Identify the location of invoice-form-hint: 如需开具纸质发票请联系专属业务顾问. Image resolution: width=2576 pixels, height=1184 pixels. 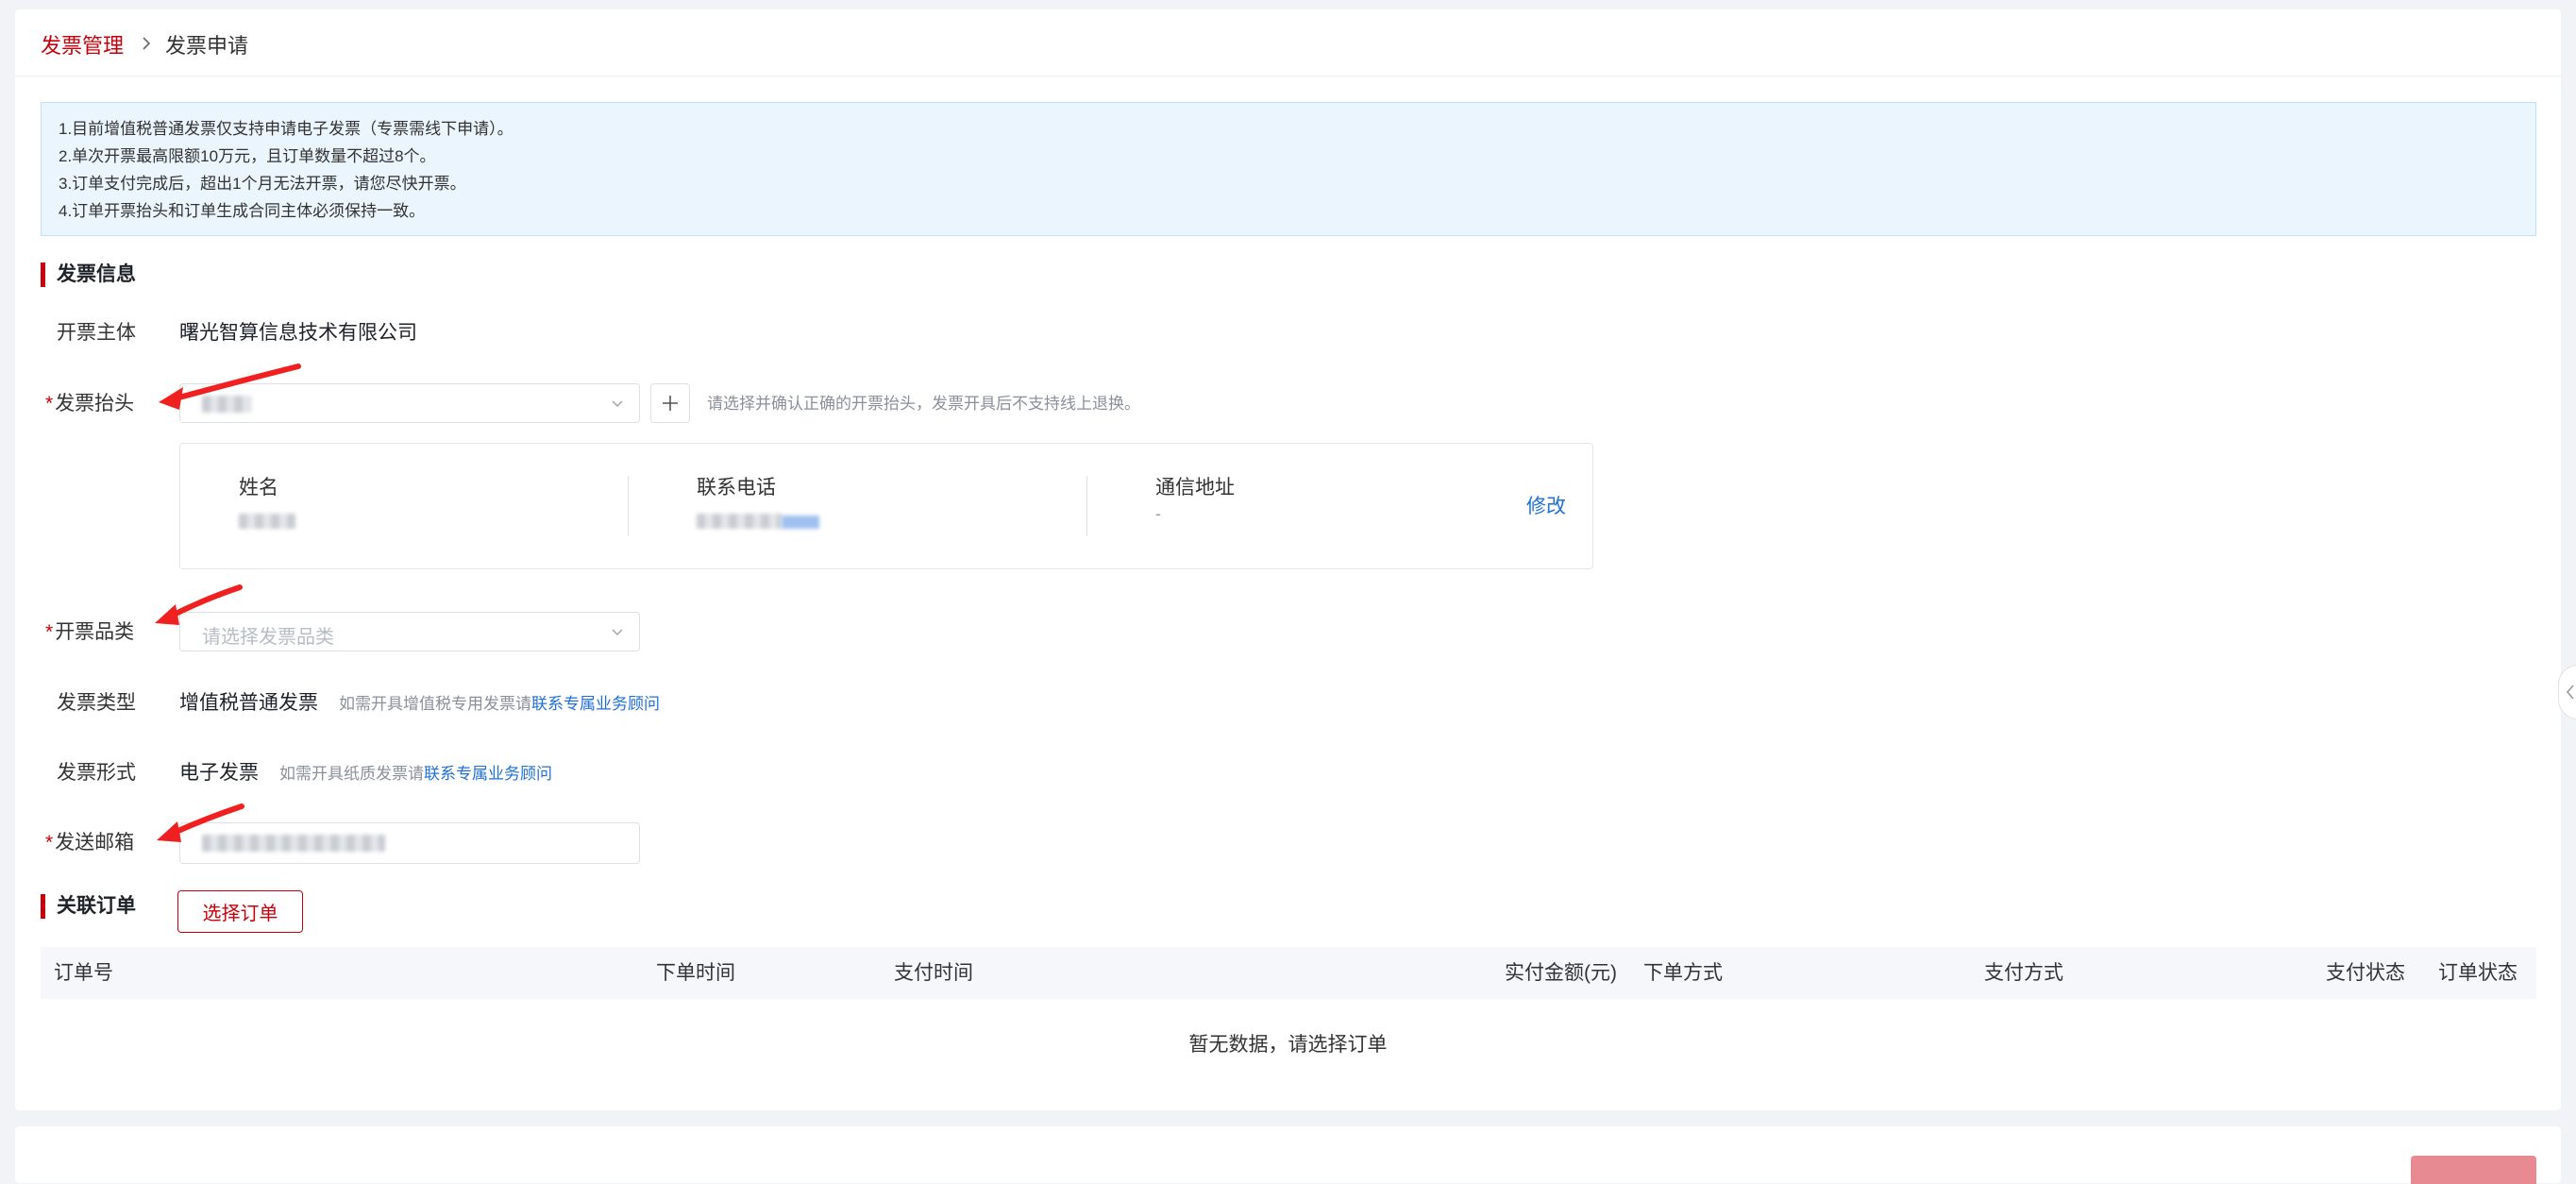
(416, 774).